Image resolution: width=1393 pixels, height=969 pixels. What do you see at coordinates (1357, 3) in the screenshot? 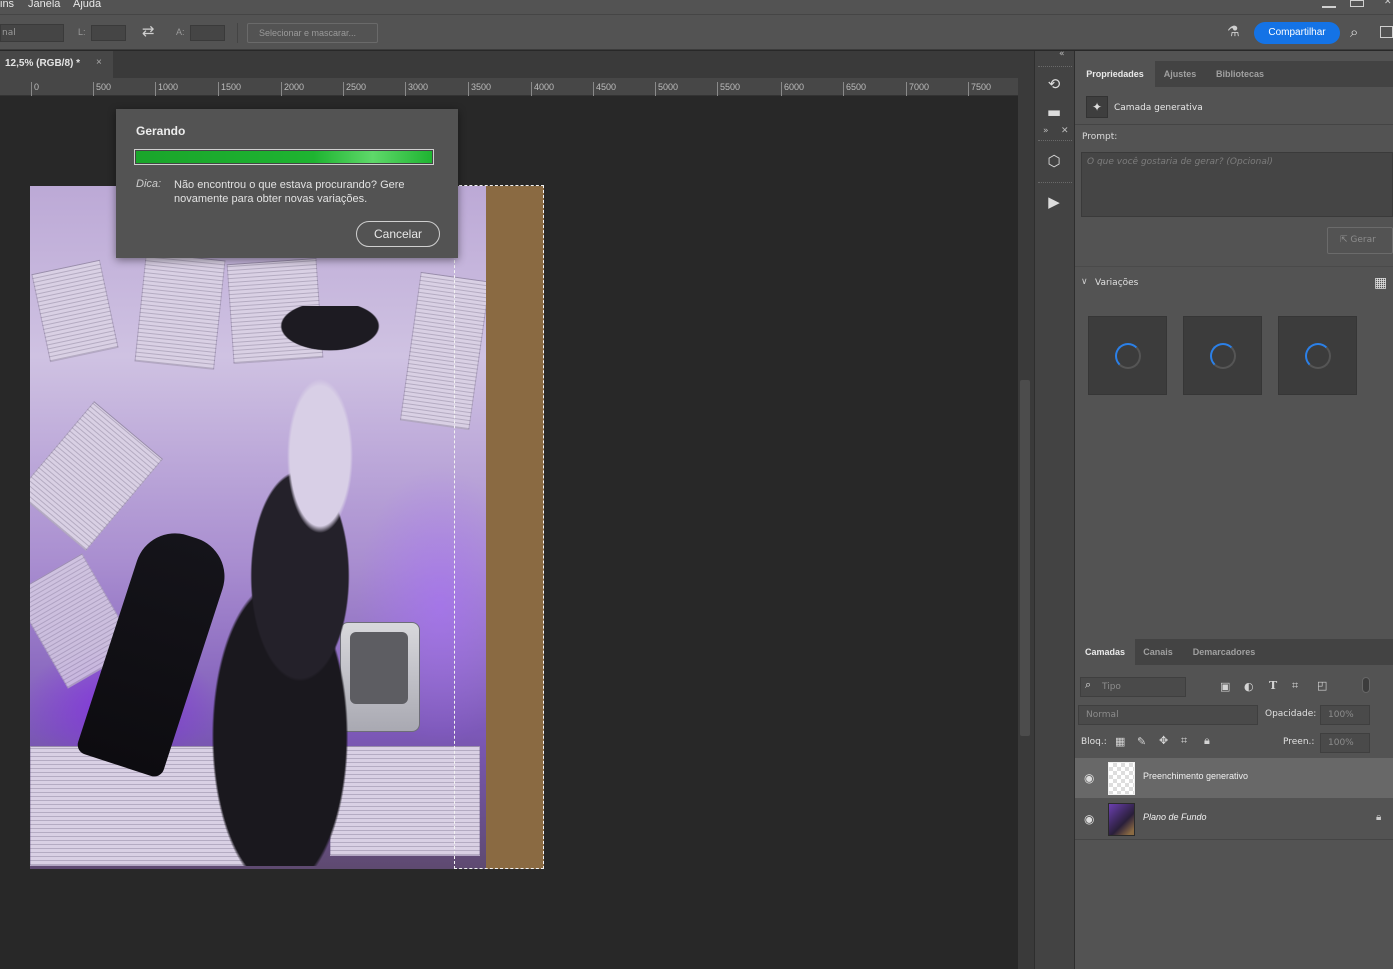
I see `maximize-icon` at bounding box center [1357, 3].